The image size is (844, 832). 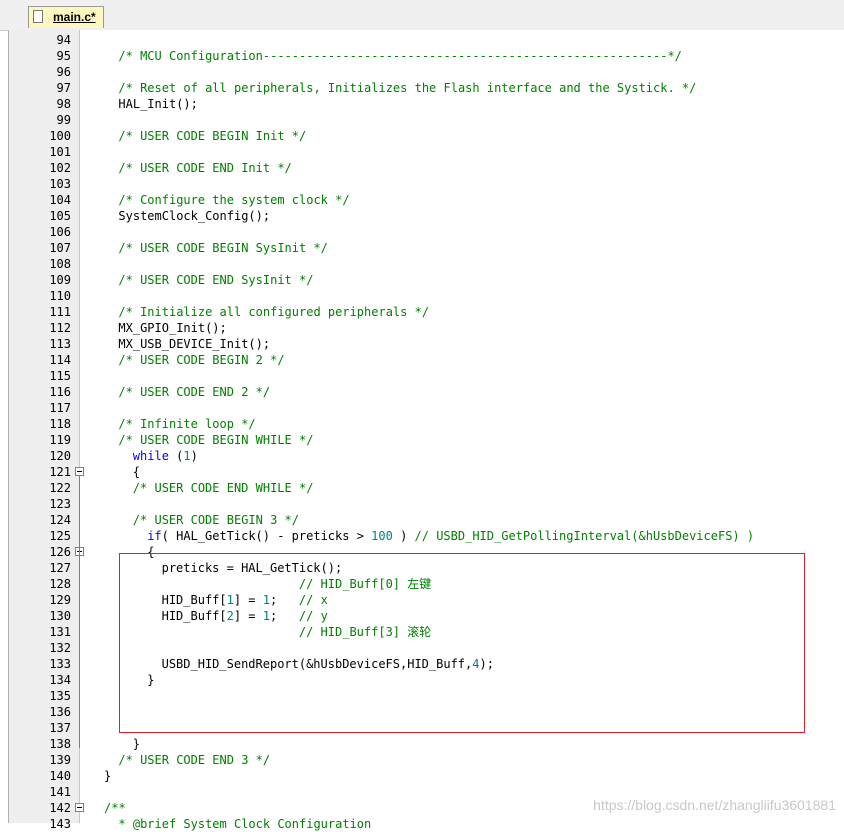 I want to click on comment-token: /* USER CODE BEGIN WHILE */, so click(x=216, y=440).